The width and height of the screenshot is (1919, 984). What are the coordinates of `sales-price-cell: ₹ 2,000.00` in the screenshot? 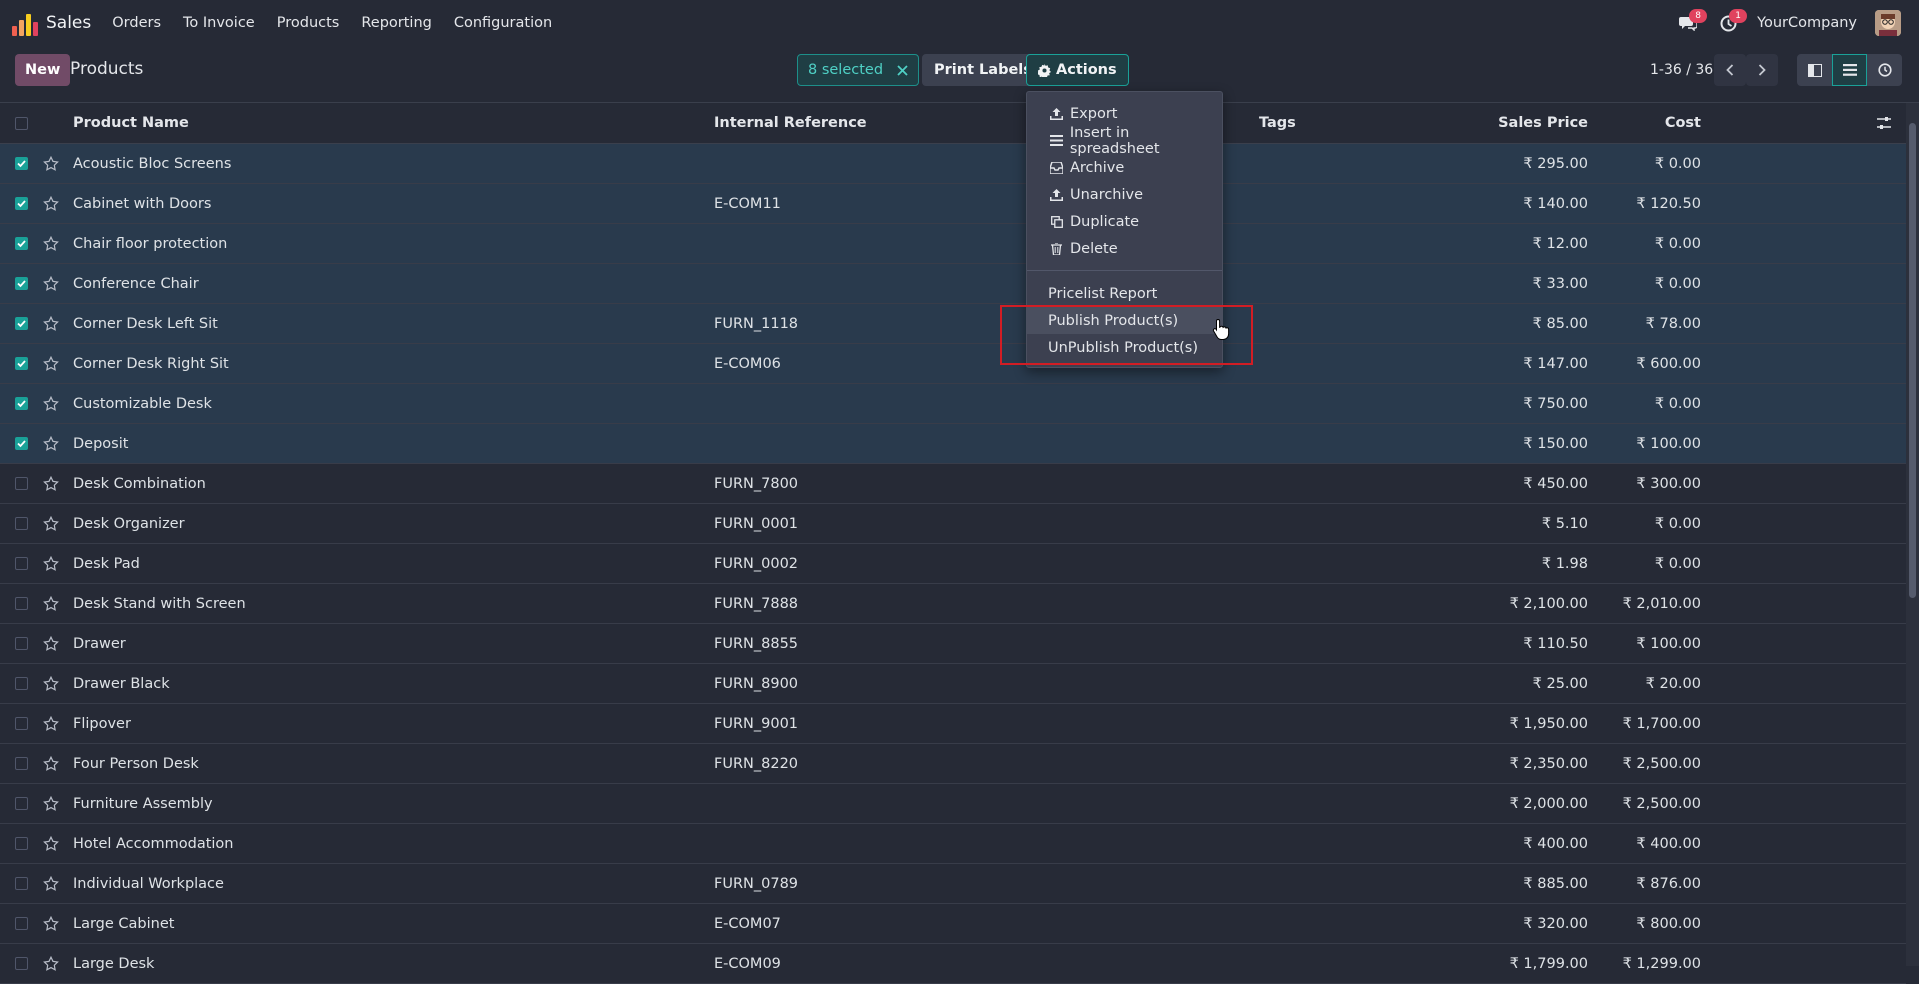 It's located at (1549, 804).